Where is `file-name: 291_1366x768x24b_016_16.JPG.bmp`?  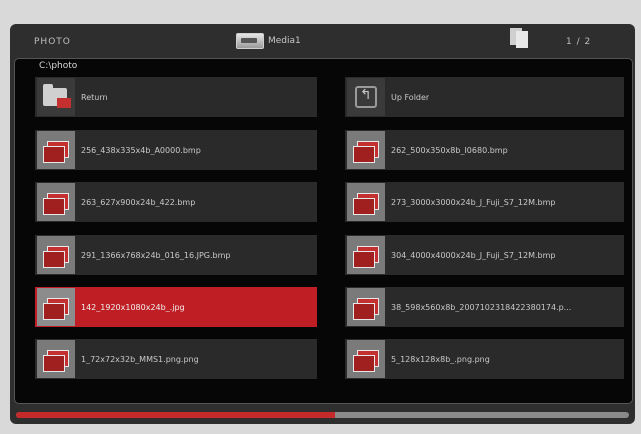 file-name: 291_1366x768x24b_016_16.JPG.bmp is located at coordinates (156, 255).